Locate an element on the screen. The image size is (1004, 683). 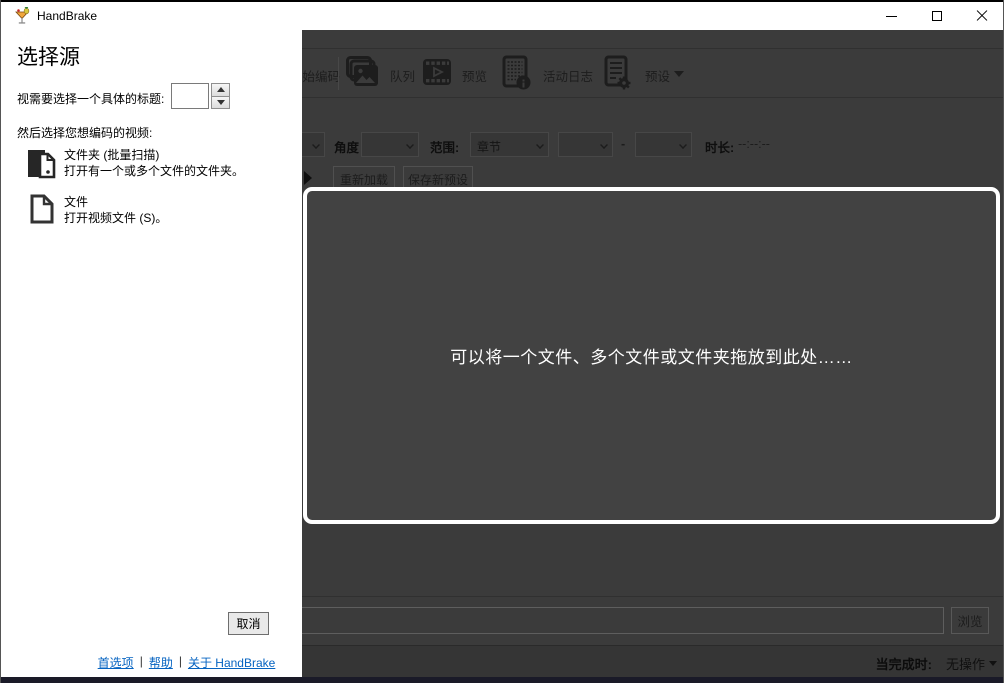
arrow-up-icon is located at coordinates (220, 90).